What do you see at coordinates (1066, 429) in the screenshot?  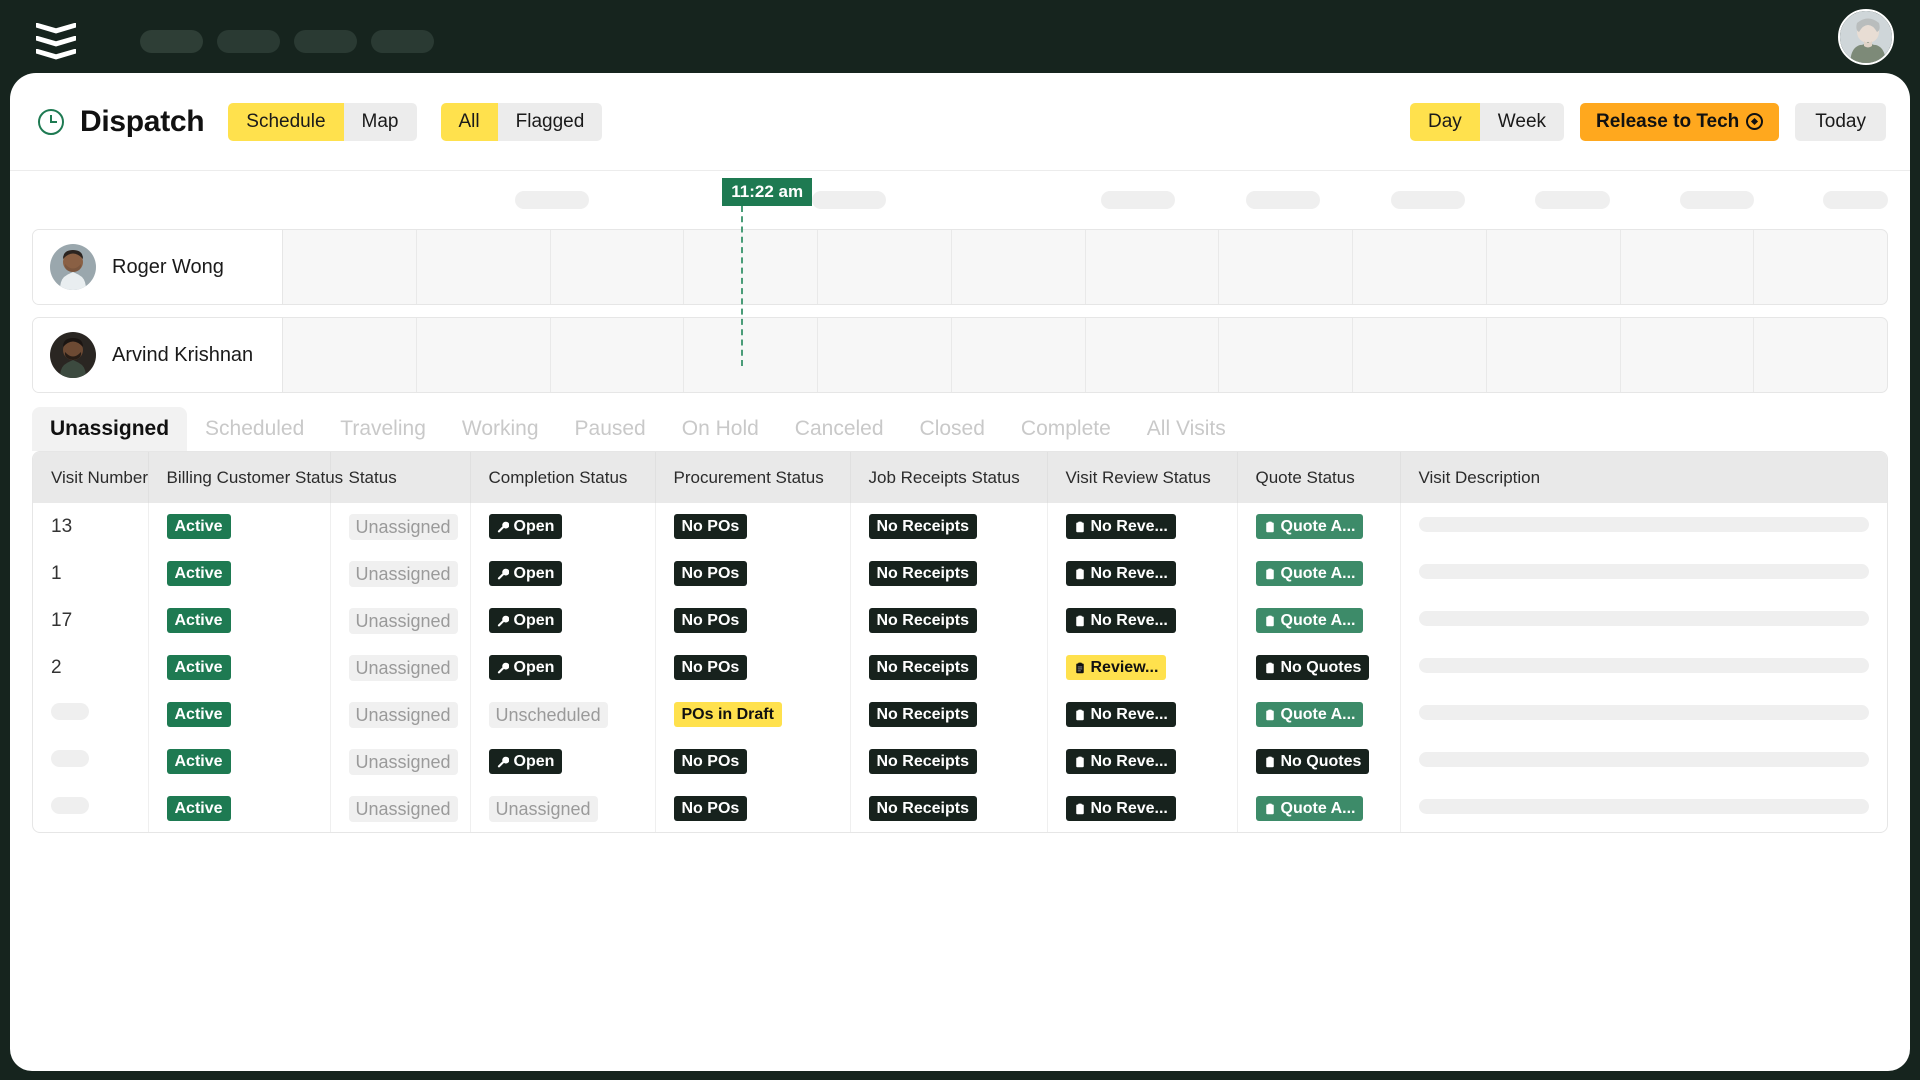 I see `status-tab-complete: Complete` at bounding box center [1066, 429].